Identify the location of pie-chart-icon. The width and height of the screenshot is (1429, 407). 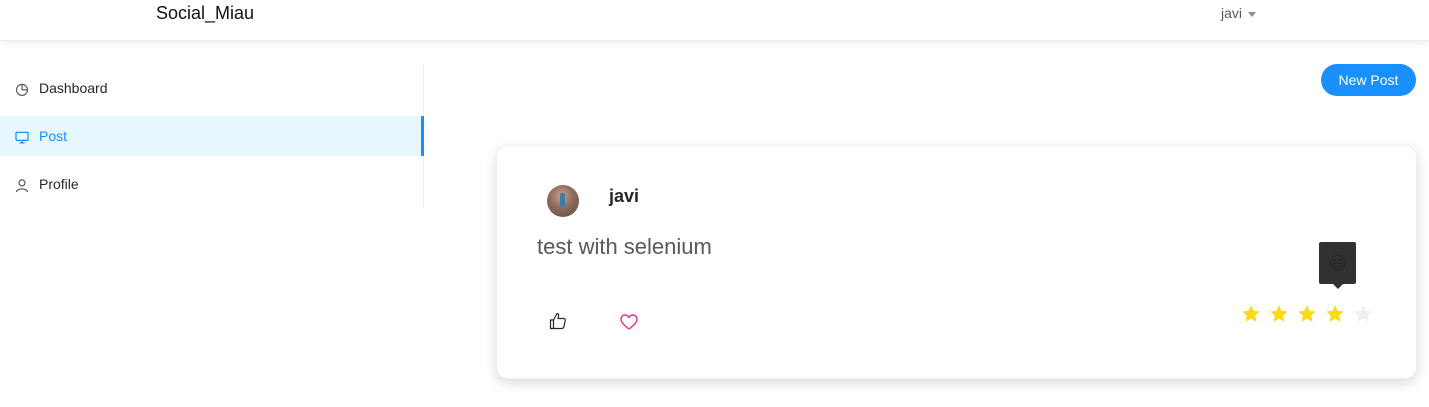
(22, 90).